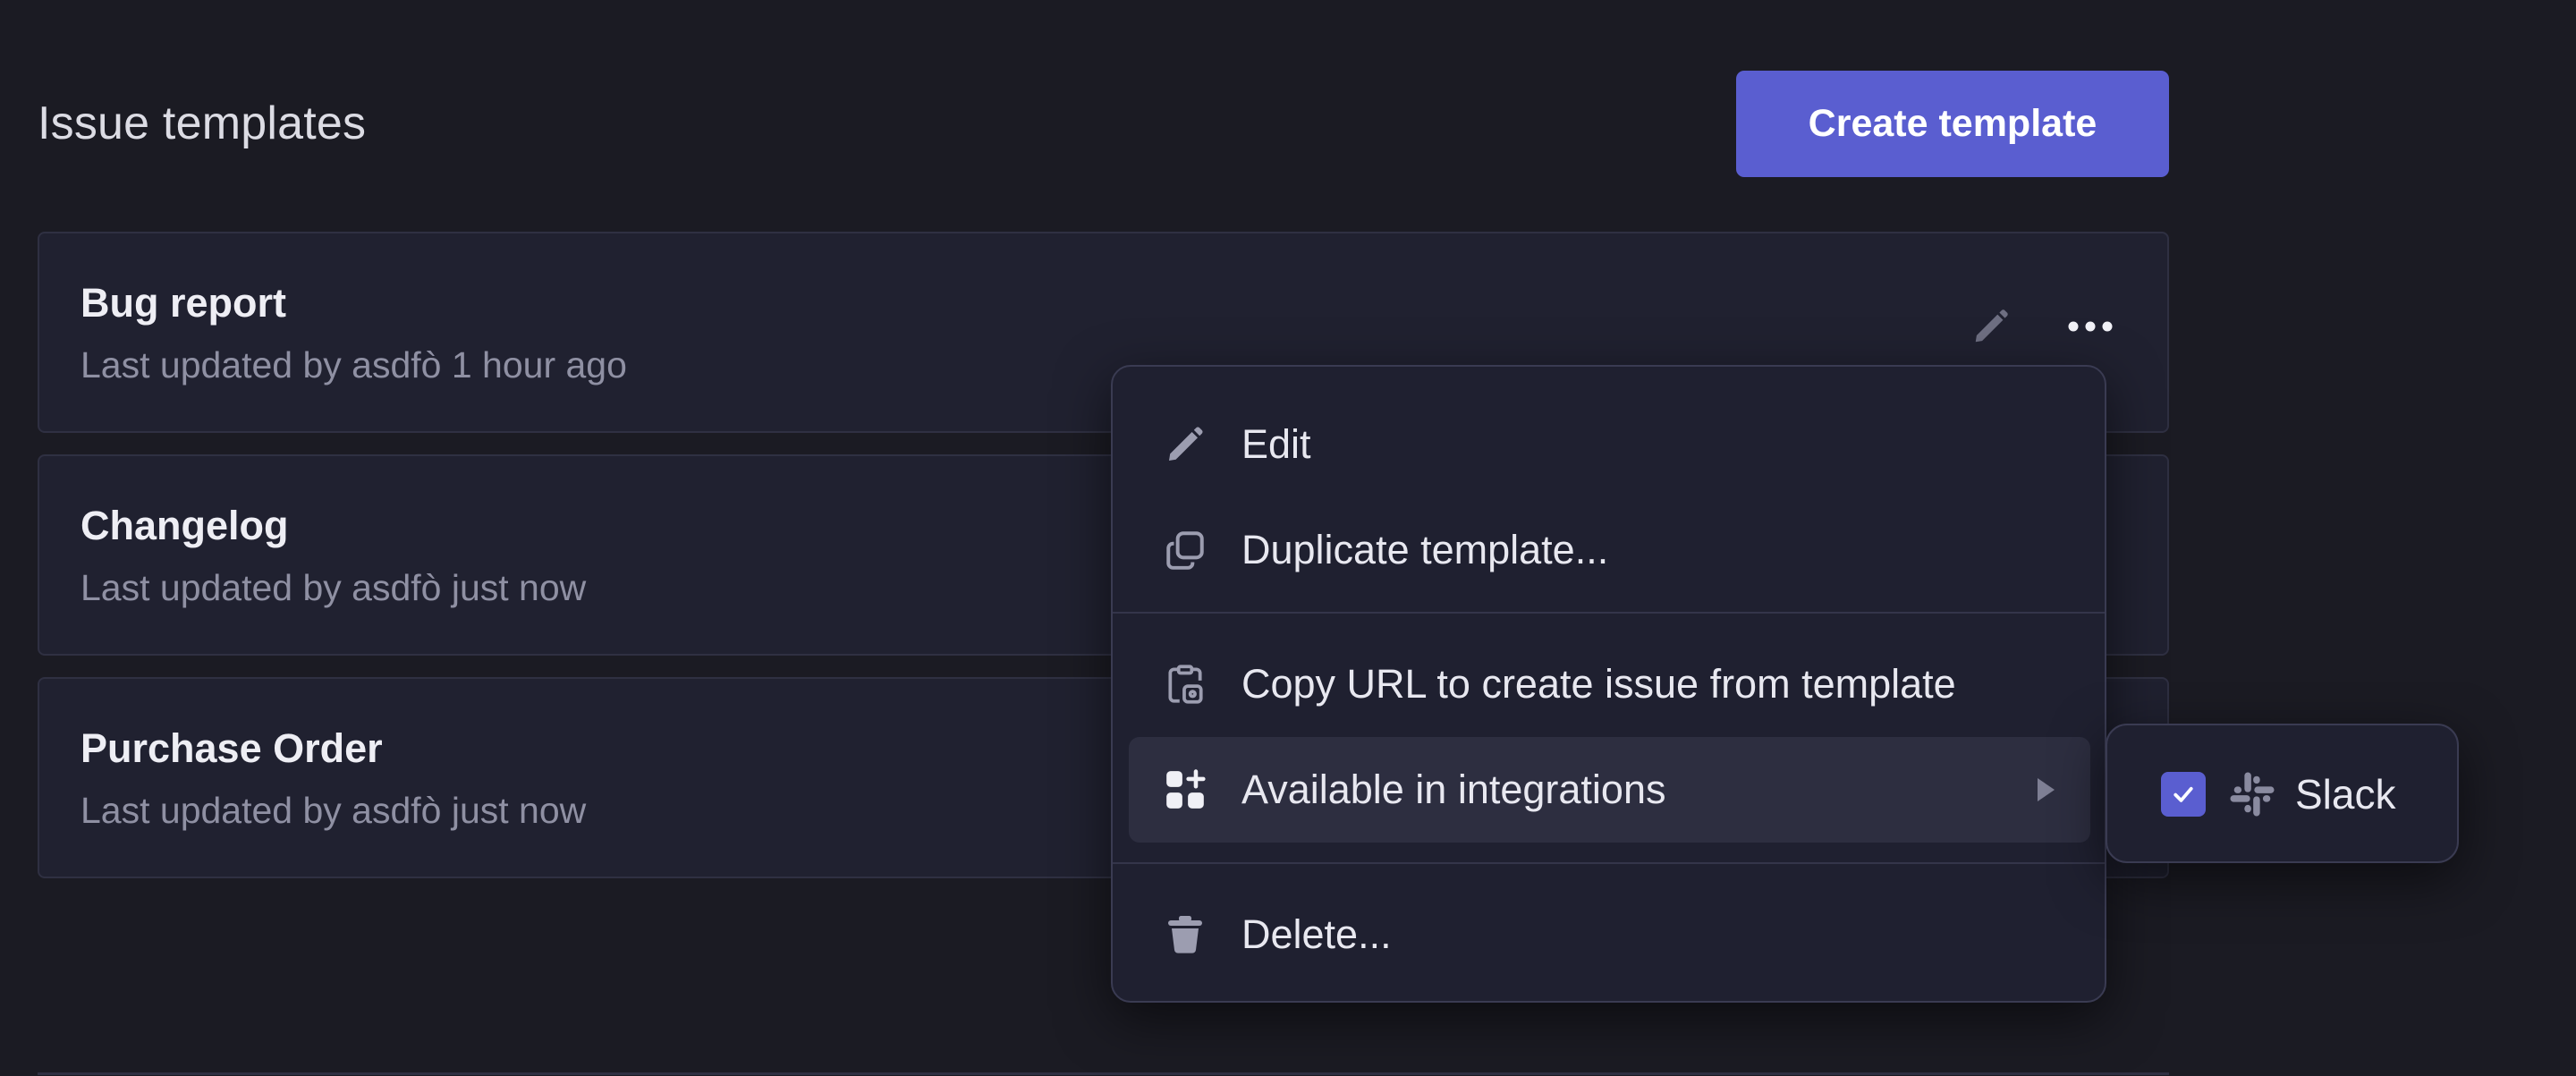 The image size is (2576, 1076). I want to click on menu-item-edit: Edit, so click(1609, 444).